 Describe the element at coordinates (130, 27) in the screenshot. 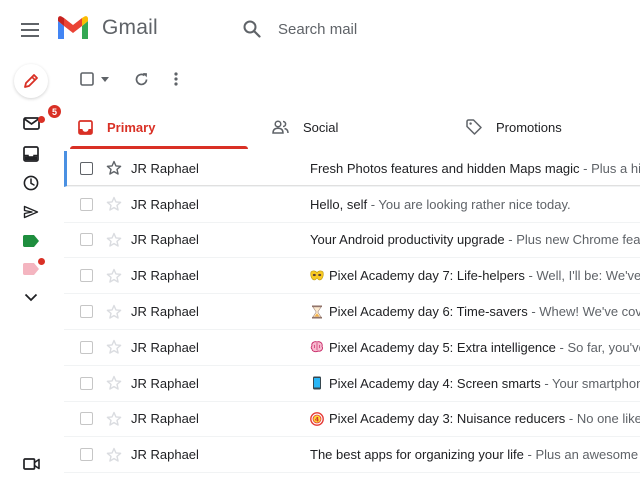

I see `app-title: Gmail` at that location.